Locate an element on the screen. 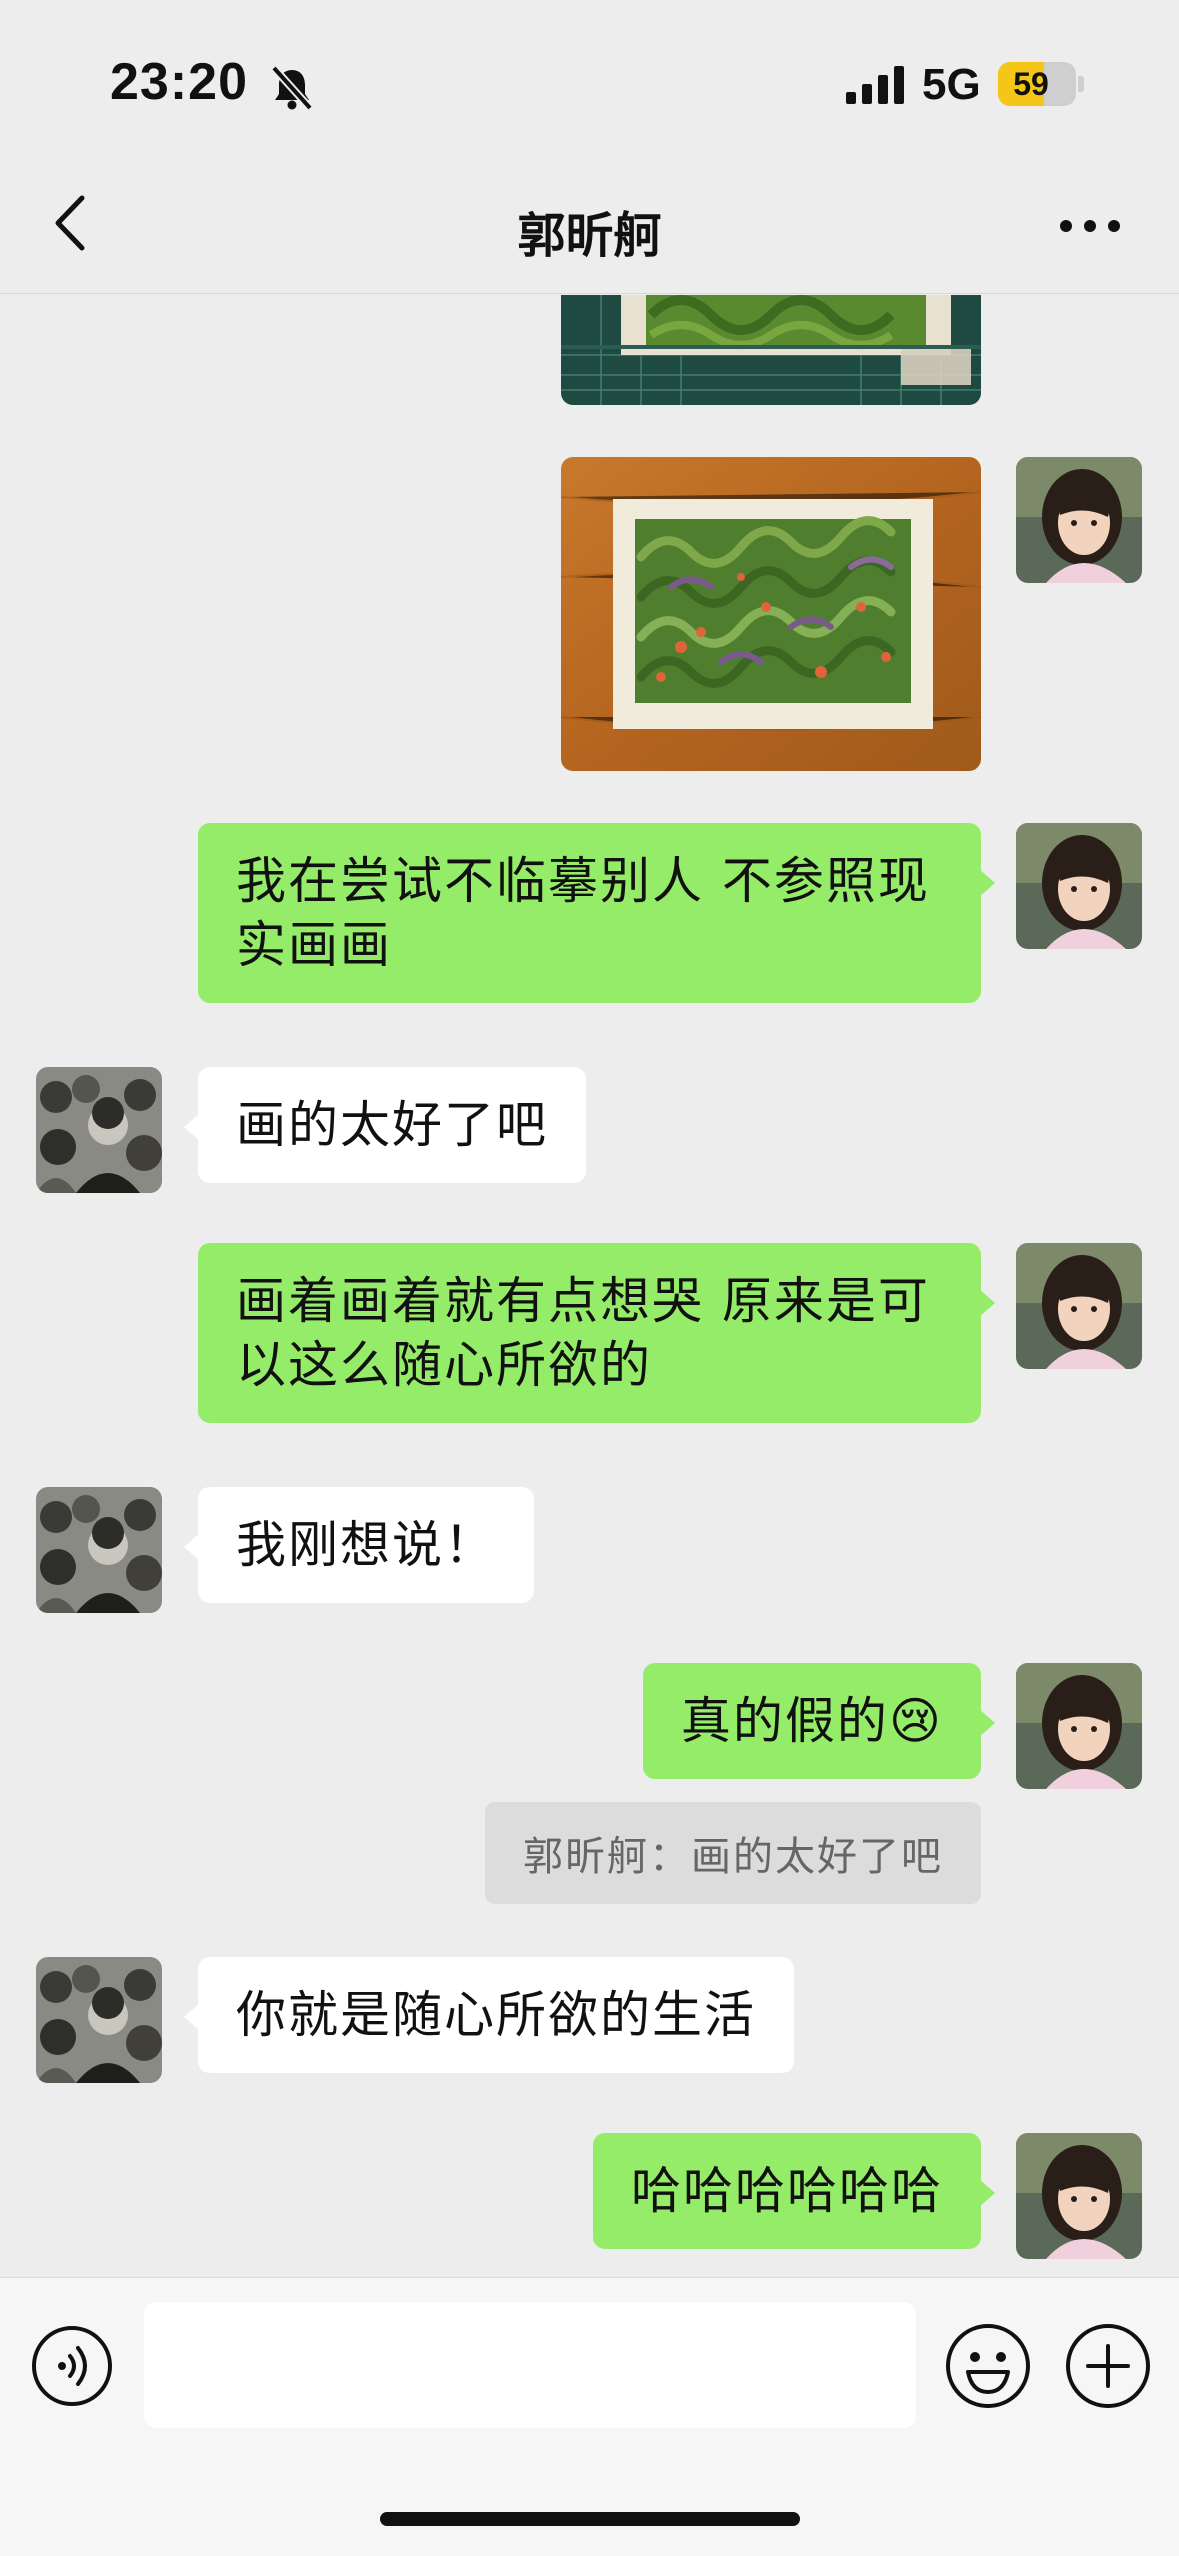 This screenshot has height=2556, width=1179. message-text-line: 画着画着就有点想哭 原来是可 is located at coordinates (583, 1301).